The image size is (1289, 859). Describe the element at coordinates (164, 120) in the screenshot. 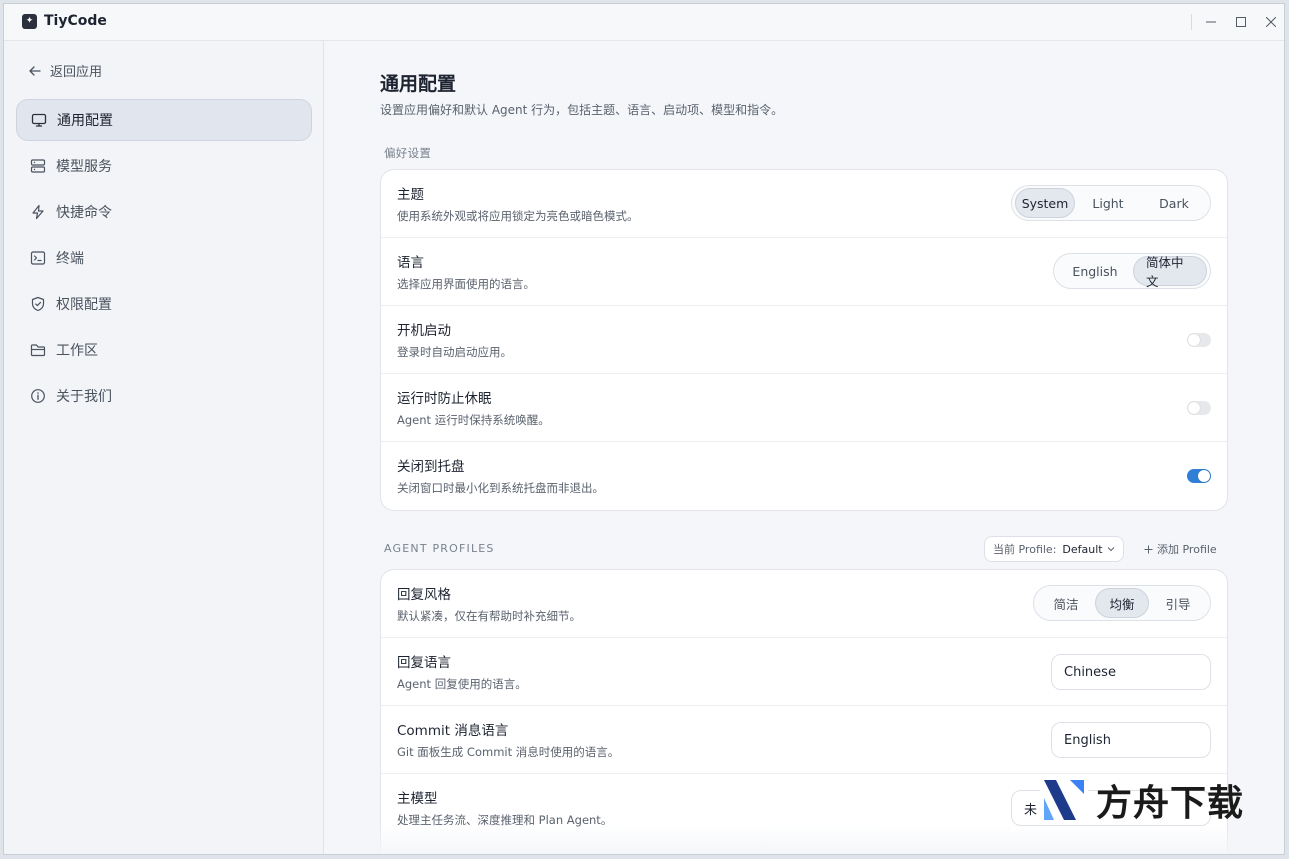

I see `sidebar-item-general: 通用配置` at that location.